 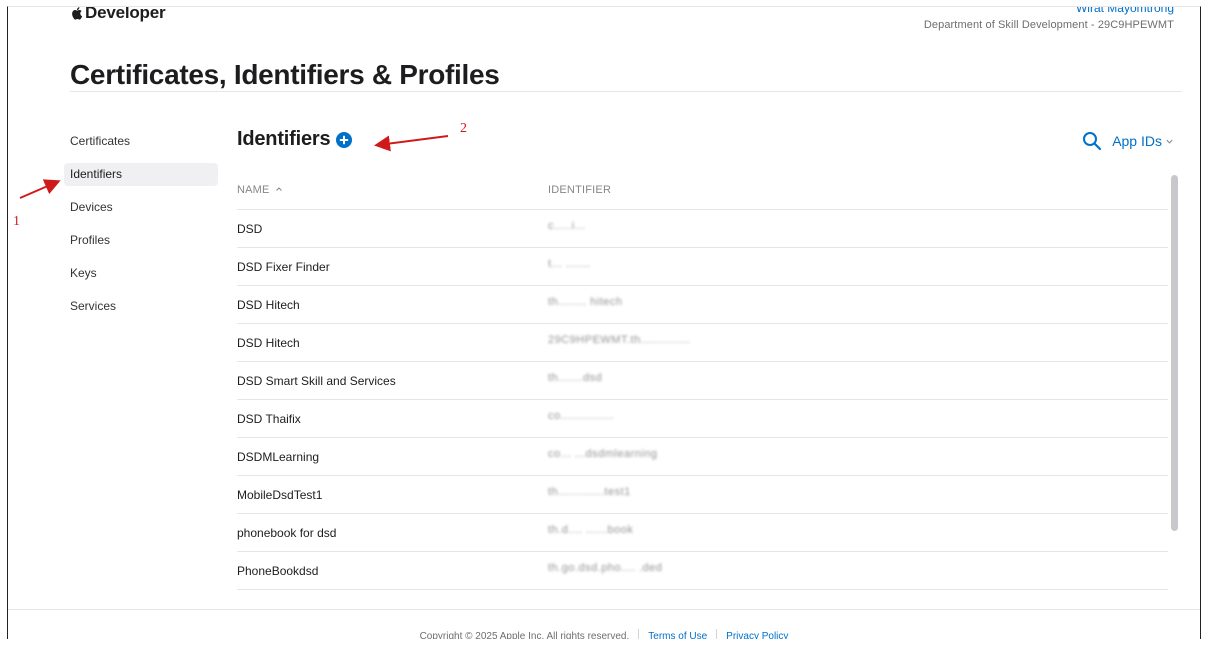 What do you see at coordinates (589, 492) in the screenshot?
I see `row-identifier: th.............test1` at bounding box center [589, 492].